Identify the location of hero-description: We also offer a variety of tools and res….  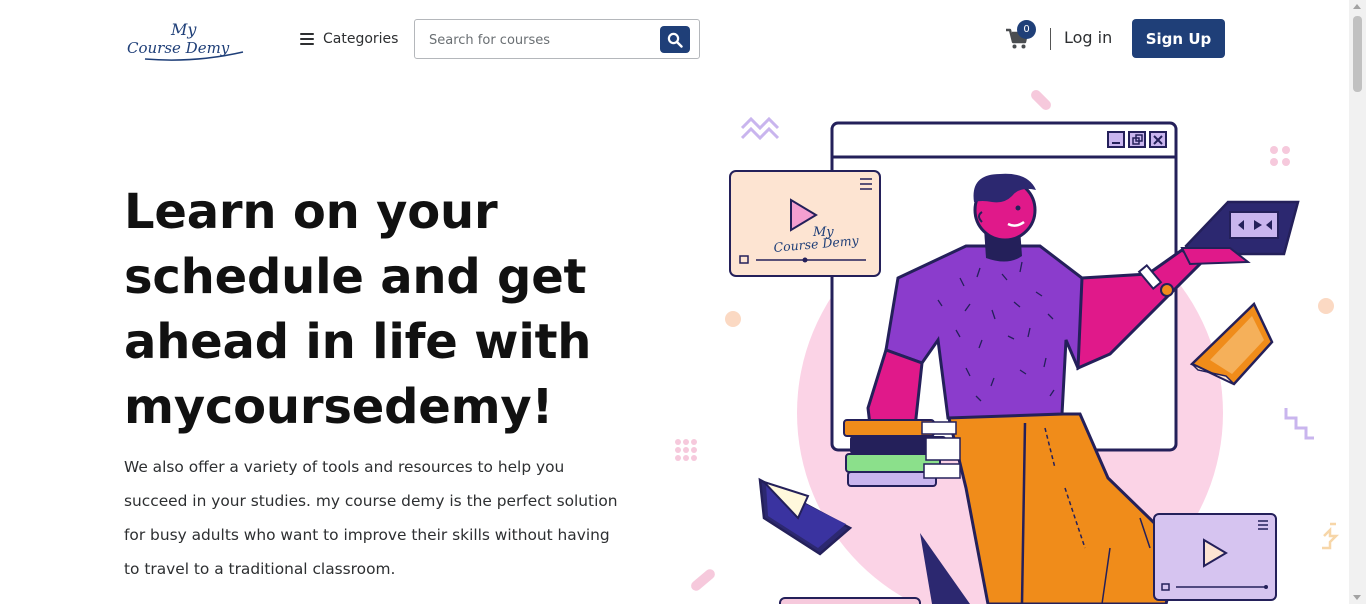
(371, 518).